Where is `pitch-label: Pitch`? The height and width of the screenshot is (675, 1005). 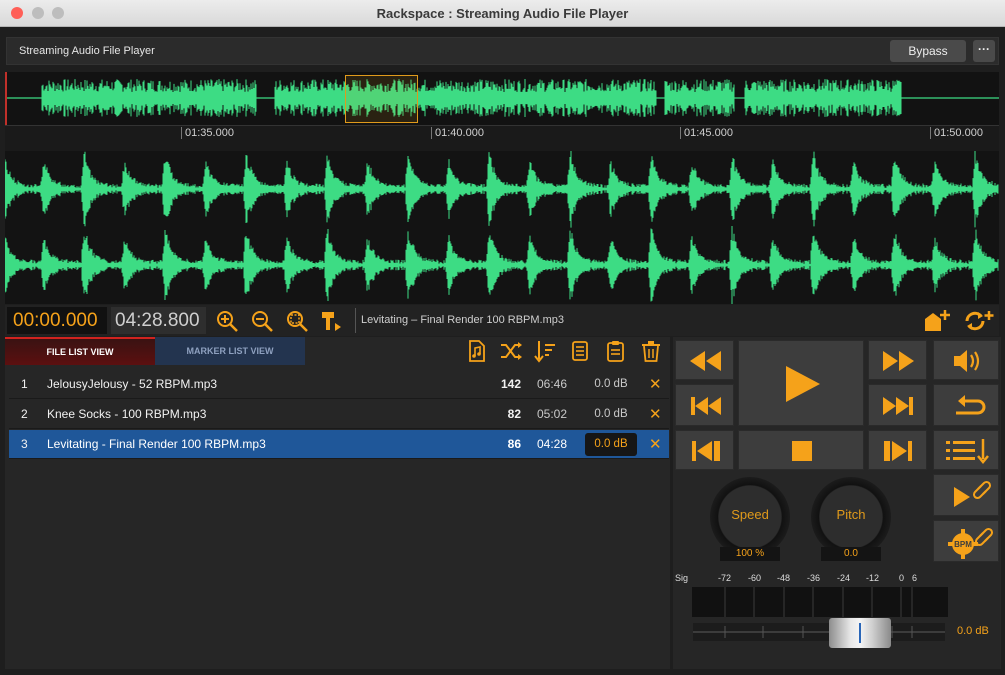
pitch-label: Pitch is located at coordinates (851, 514).